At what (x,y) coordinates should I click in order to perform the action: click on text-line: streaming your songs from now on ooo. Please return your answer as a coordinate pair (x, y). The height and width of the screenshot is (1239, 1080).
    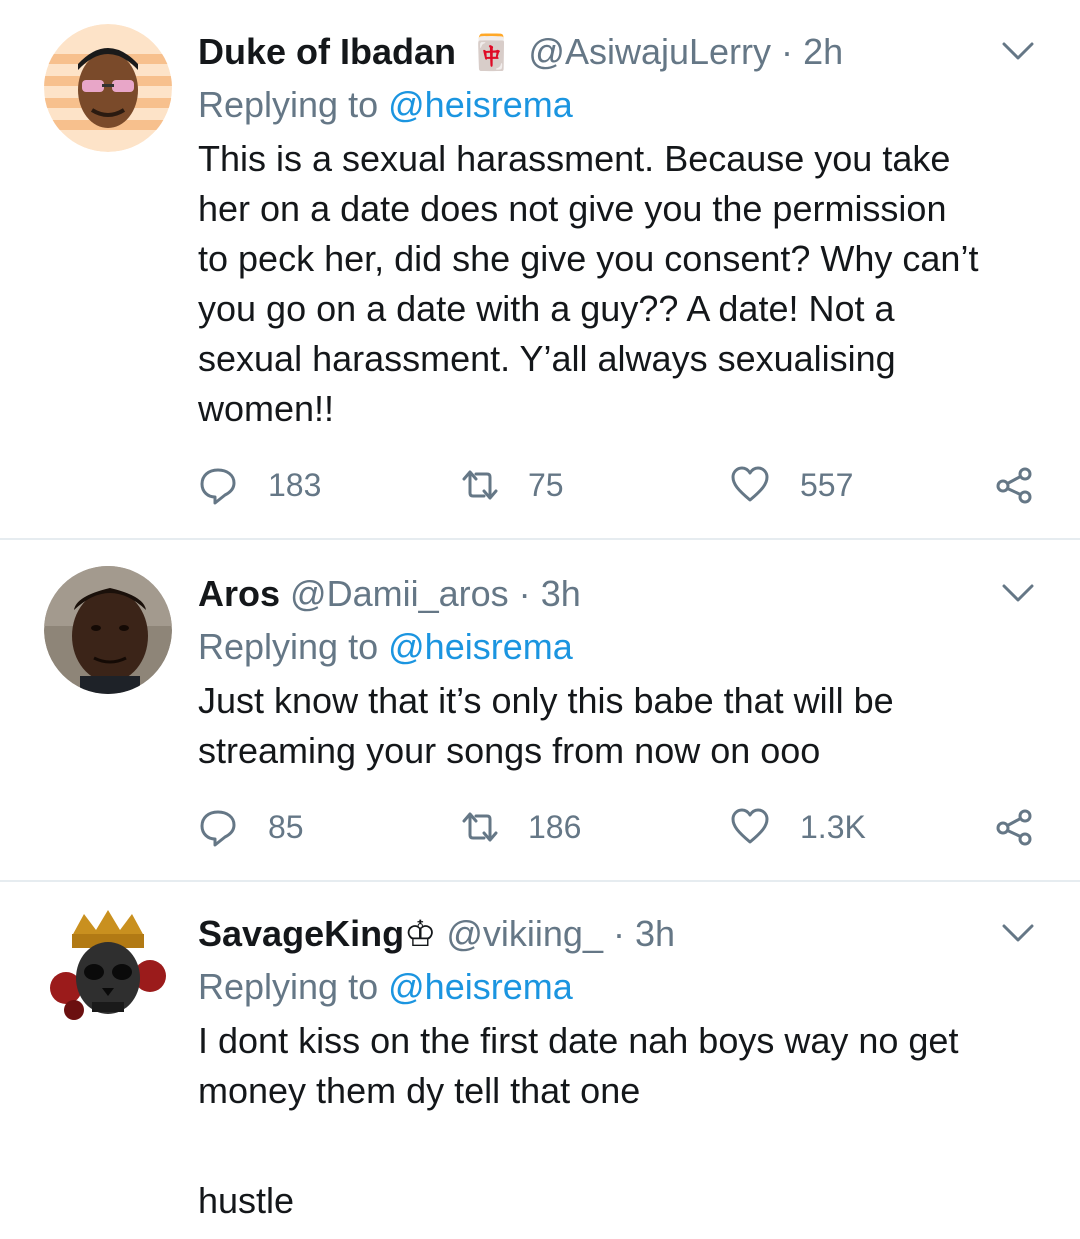
    Looking at the image, I should click on (509, 750).